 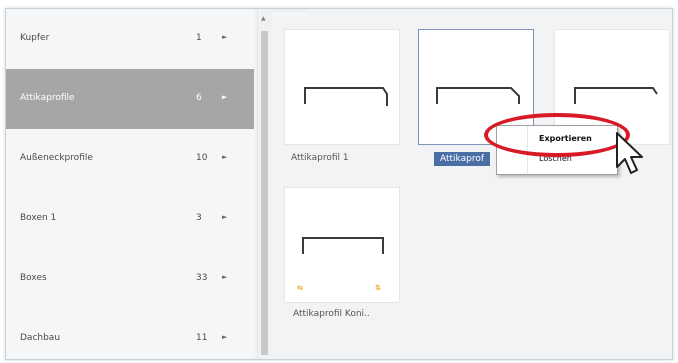 What do you see at coordinates (629, 153) in the screenshot?
I see `arrow-cursor-icon` at bounding box center [629, 153].